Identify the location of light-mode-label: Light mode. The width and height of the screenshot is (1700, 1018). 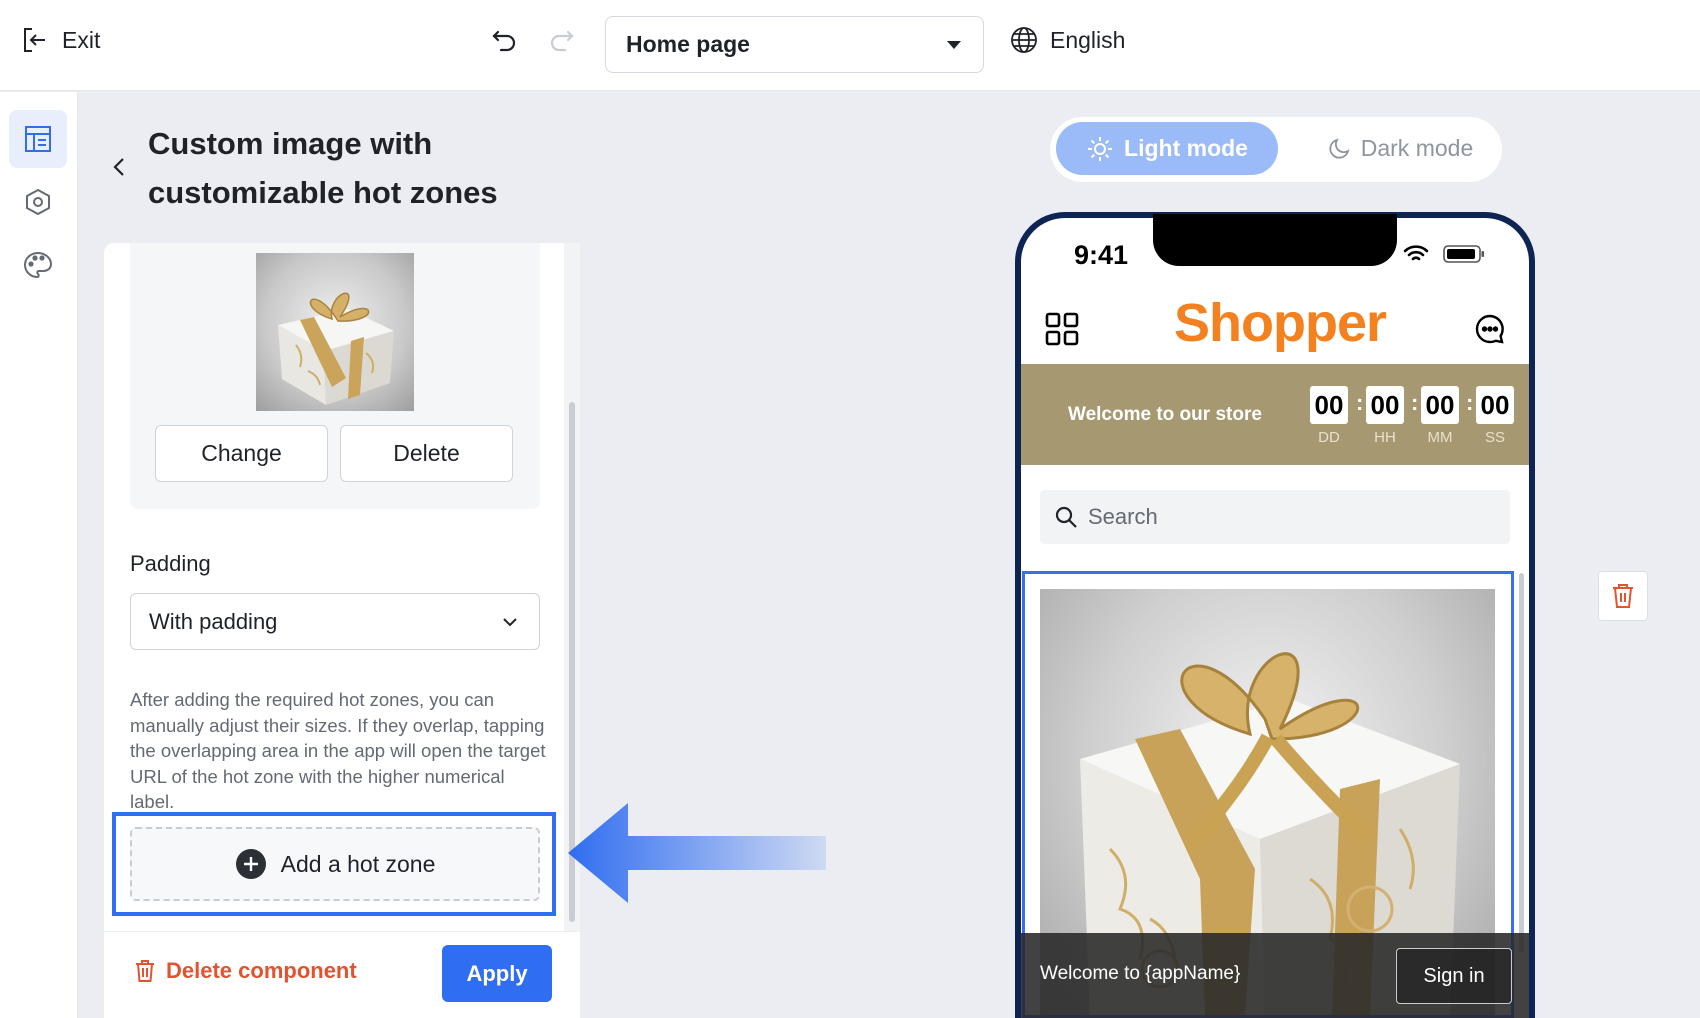
(1186, 148).